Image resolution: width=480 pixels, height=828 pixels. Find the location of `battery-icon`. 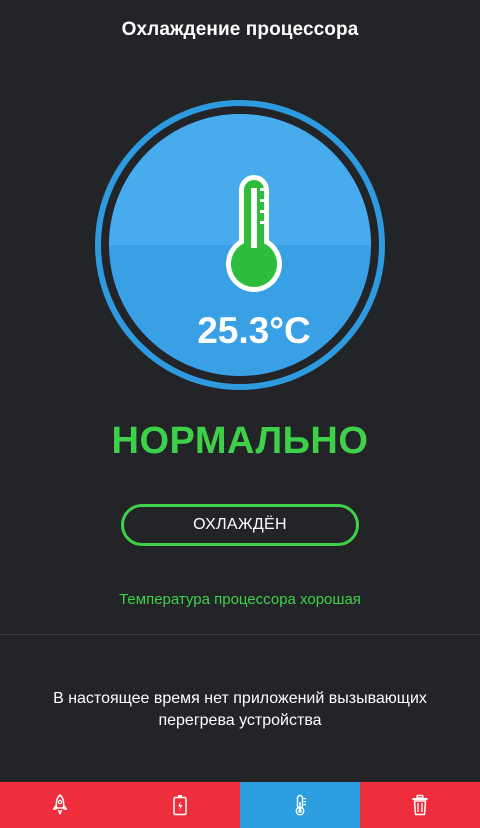

battery-icon is located at coordinates (180, 805).